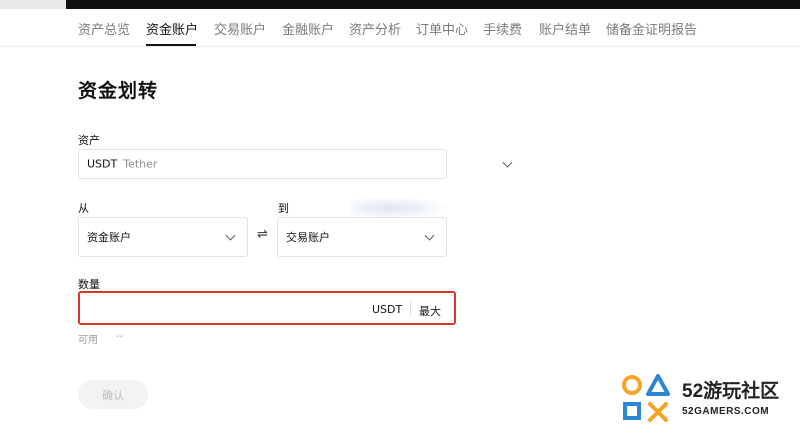  Describe the element at coordinates (109, 237) in the screenshot. I see `from-account-value: 资金账户` at that location.